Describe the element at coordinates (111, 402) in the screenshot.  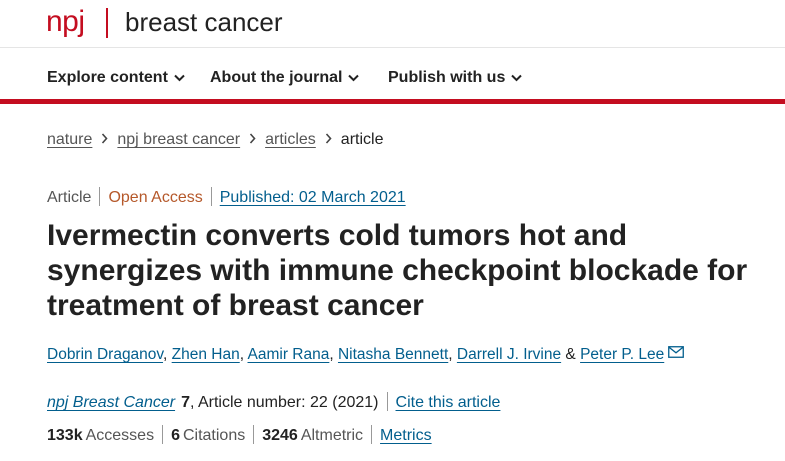
I see `journal-link: npj Breast Cancer` at that location.